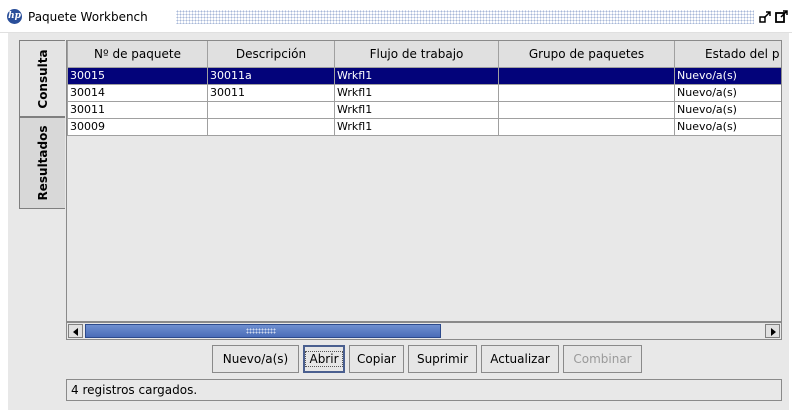 This screenshot has height=410, width=792. I want to click on scrollbar-thumb, so click(263, 331).